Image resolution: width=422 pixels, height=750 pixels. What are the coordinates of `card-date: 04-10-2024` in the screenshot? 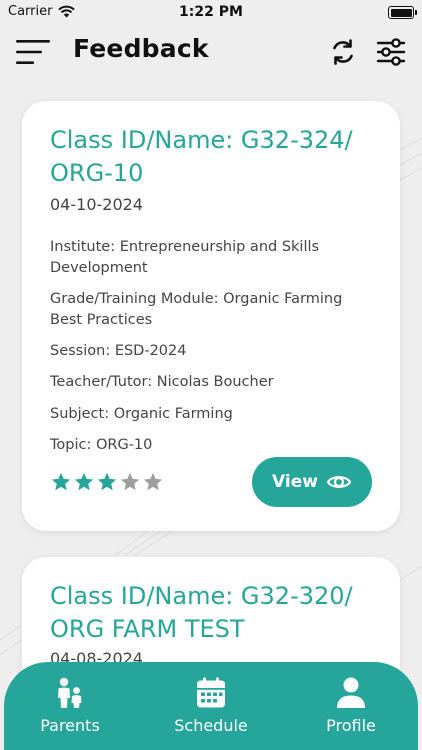 It's located at (96, 204).